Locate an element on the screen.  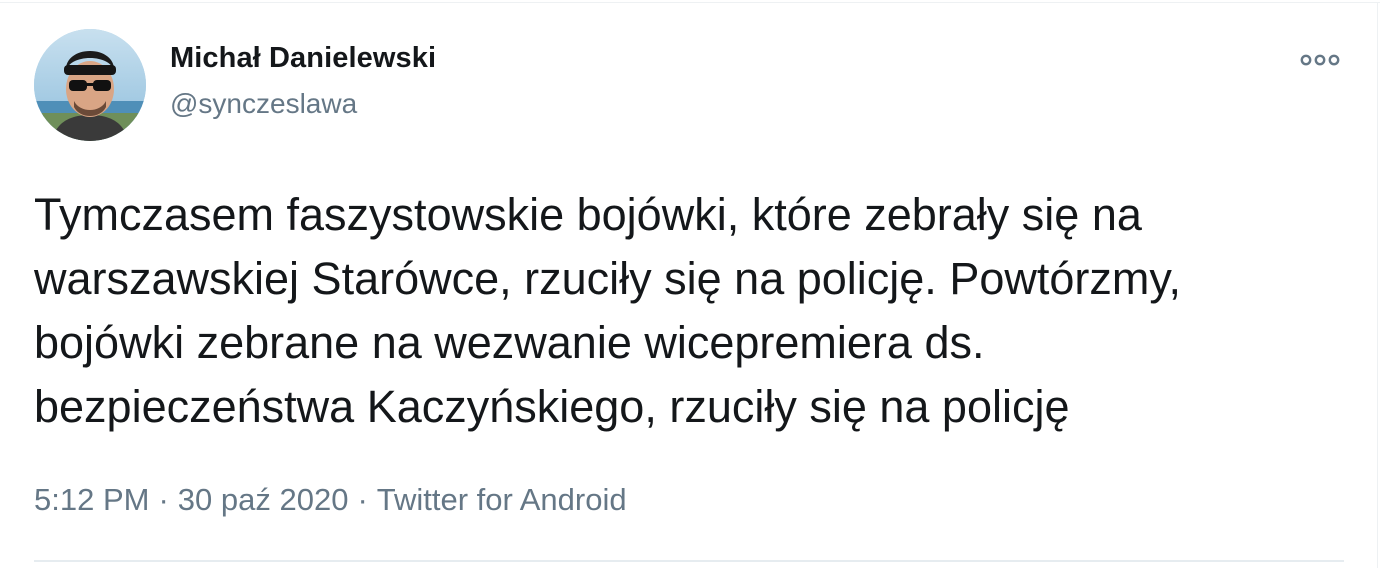
avatar-image is located at coordinates (90, 85).